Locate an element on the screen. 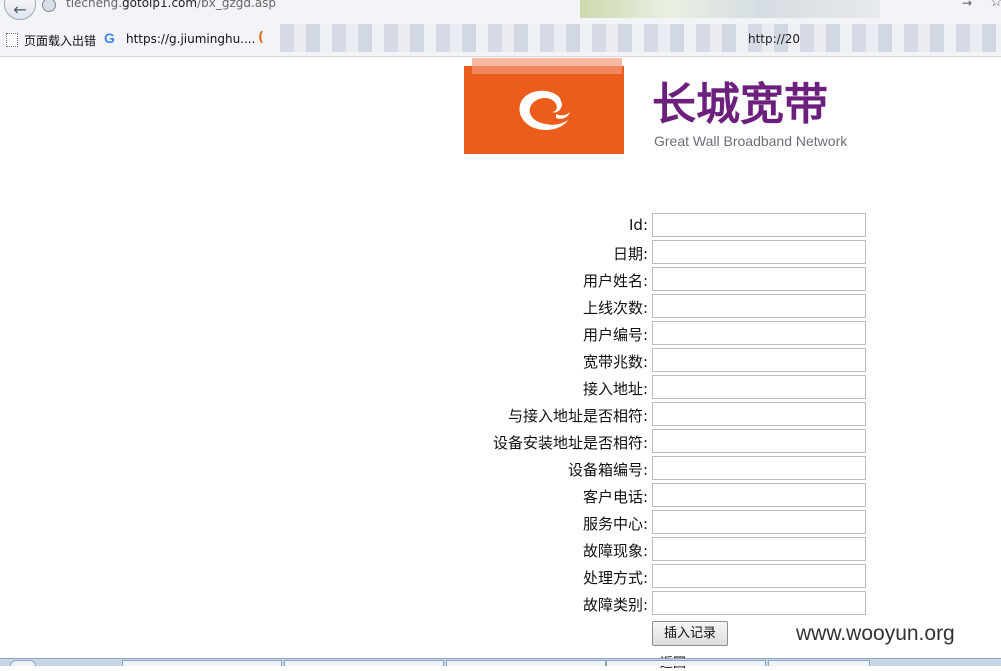 The height and width of the screenshot is (671, 1001). back-button: ← is located at coordinates (20, 10).